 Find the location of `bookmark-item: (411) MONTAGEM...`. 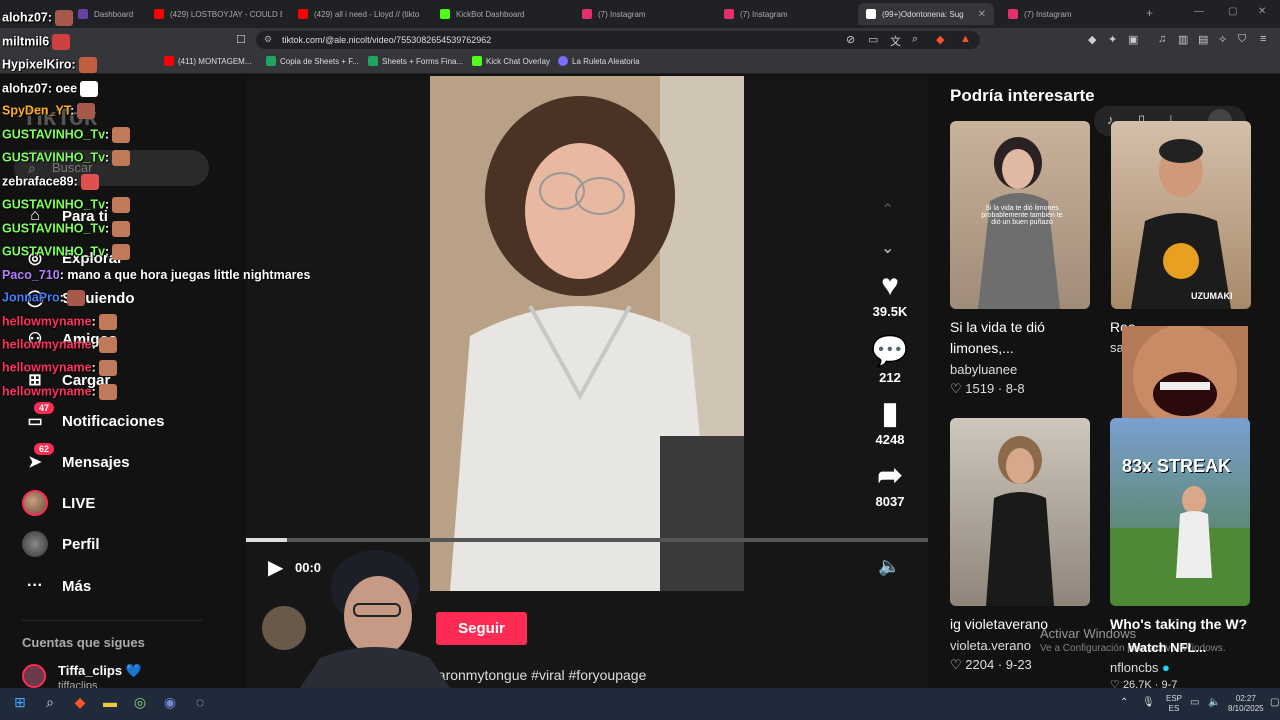

bookmark-item: (411) MONTAGEM... is located at coordinates (208, 61).